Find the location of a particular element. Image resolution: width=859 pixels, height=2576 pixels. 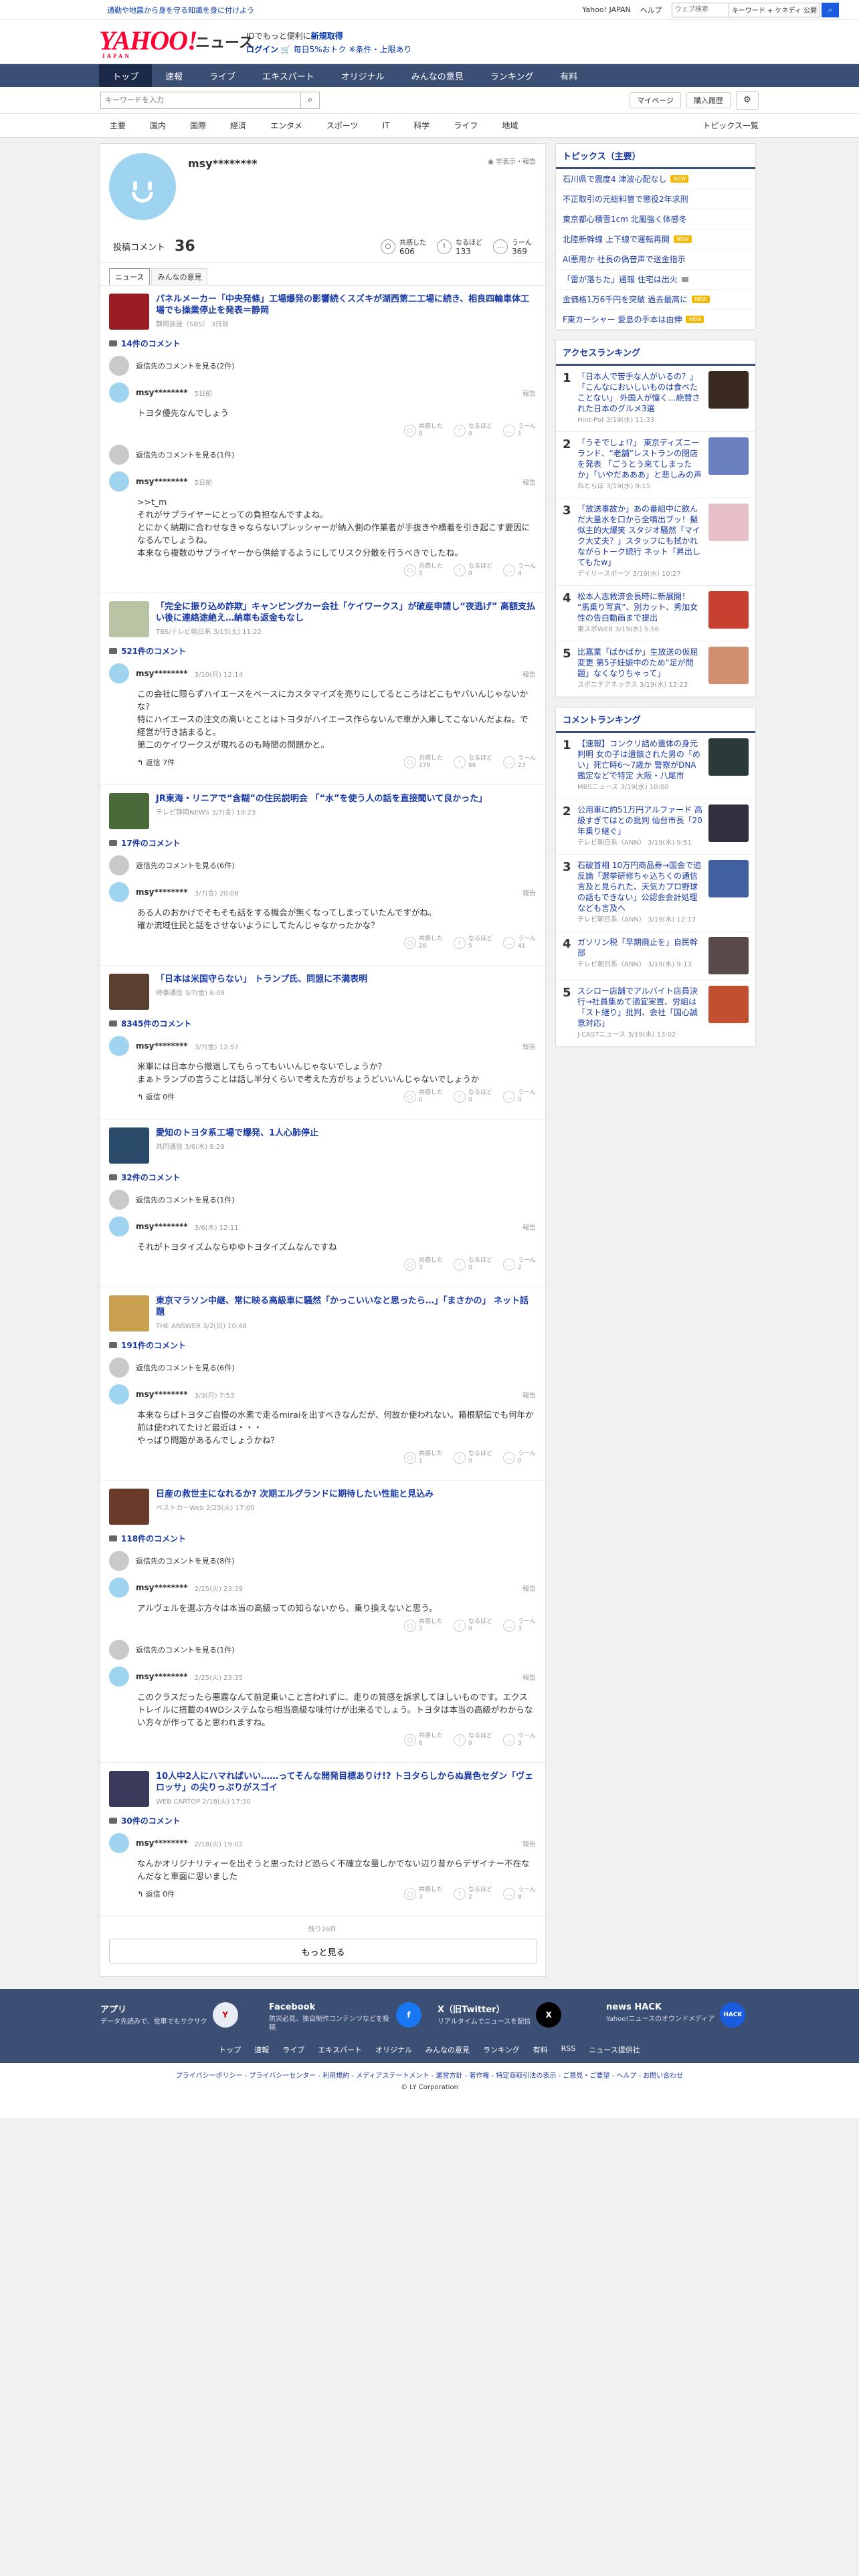

reaction-button: … うーん 1 is located at coordinates (519, 431).